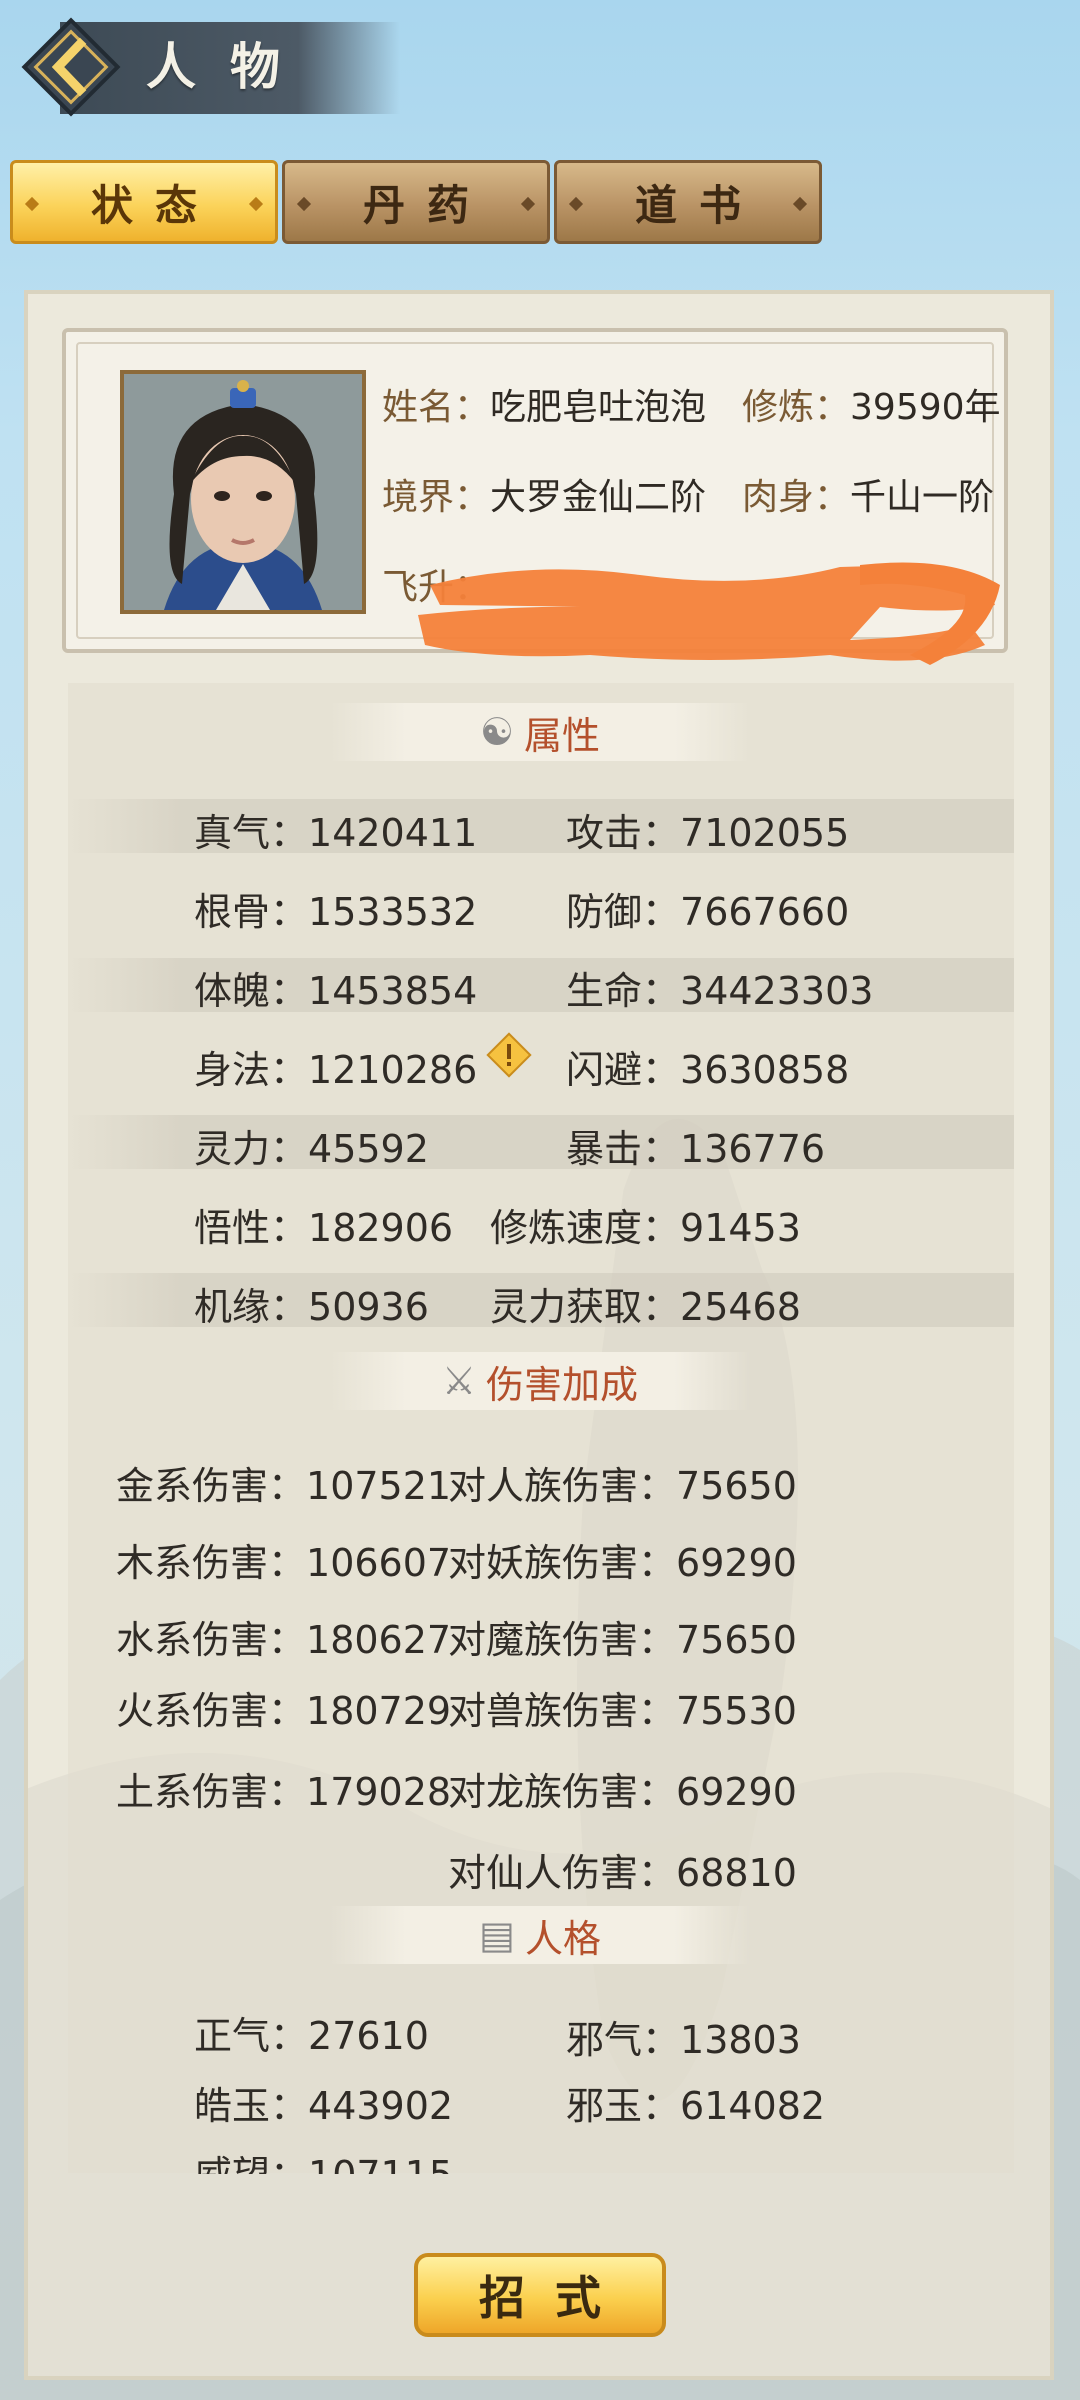 This screenshot has height=2400, width=1080. I want to click on stat-wood-damage: 木系伤害：106607, so click(284, 1563).